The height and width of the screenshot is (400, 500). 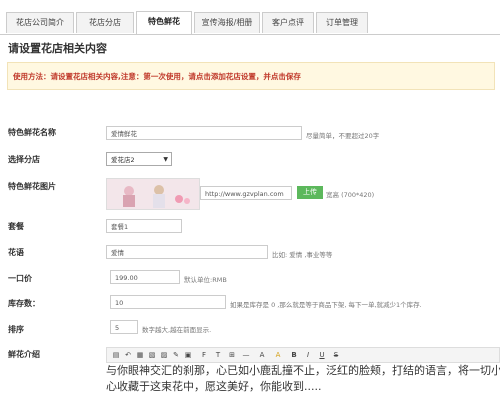 What do you see at coordinates (40, 22) in the screenshot?
I see `tab-company-intro: 花店公司简介` at bounding box center [40, 22].